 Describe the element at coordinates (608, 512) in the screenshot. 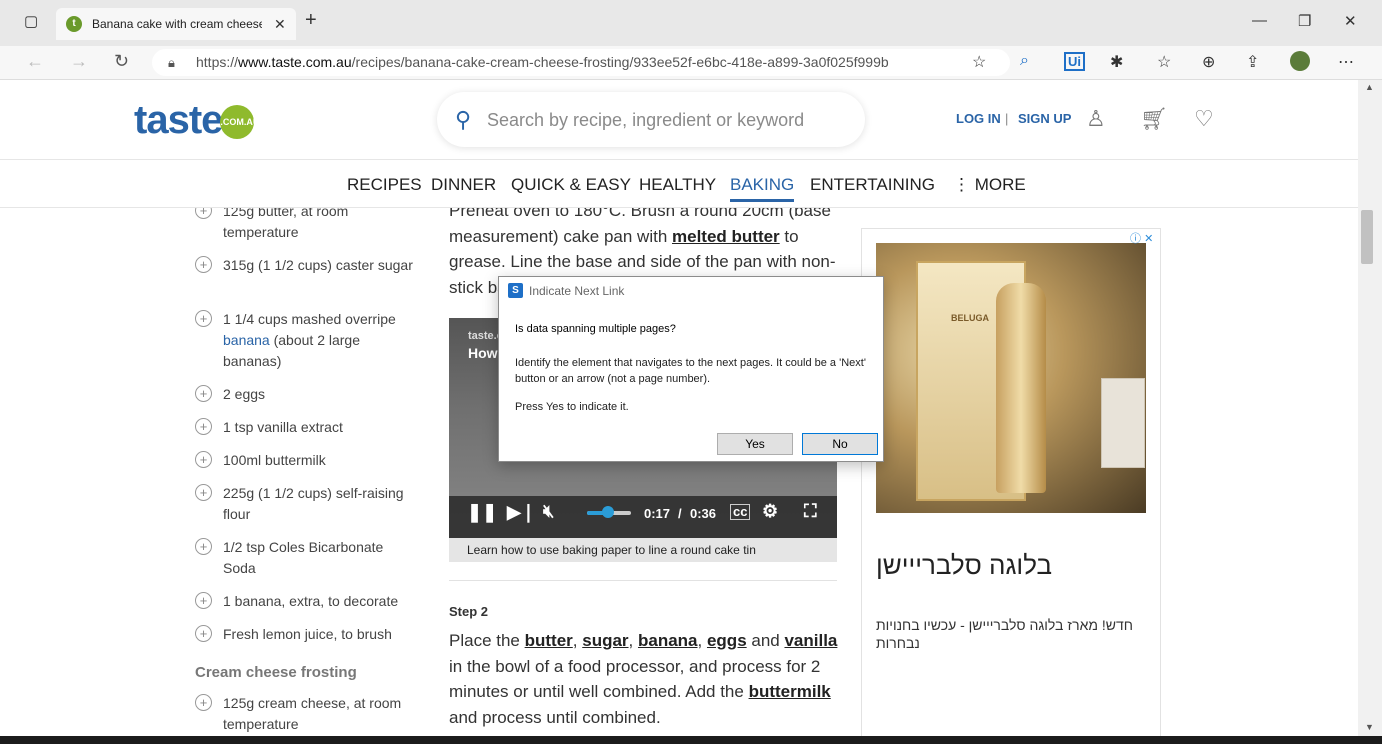

I see `volume-knob` at that location.